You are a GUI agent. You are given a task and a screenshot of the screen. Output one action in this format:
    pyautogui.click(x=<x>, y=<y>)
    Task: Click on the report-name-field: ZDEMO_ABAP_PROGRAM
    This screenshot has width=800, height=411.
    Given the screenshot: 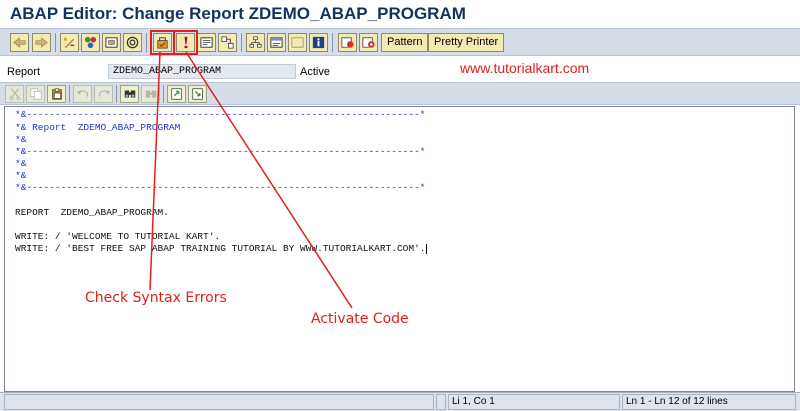 What is the action you would take?
    pyautogui.click(x=202, y=71)
    